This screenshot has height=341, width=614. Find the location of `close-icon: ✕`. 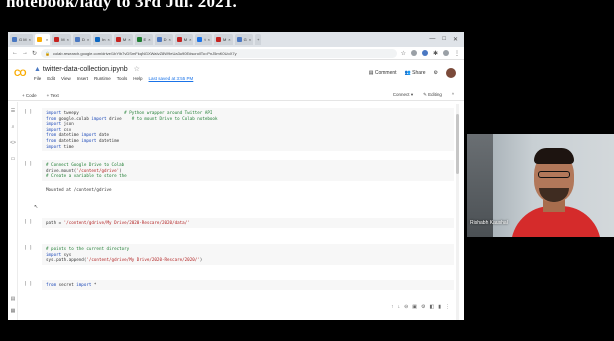

close-icon: ✕ is located at coordinates (455, 39).